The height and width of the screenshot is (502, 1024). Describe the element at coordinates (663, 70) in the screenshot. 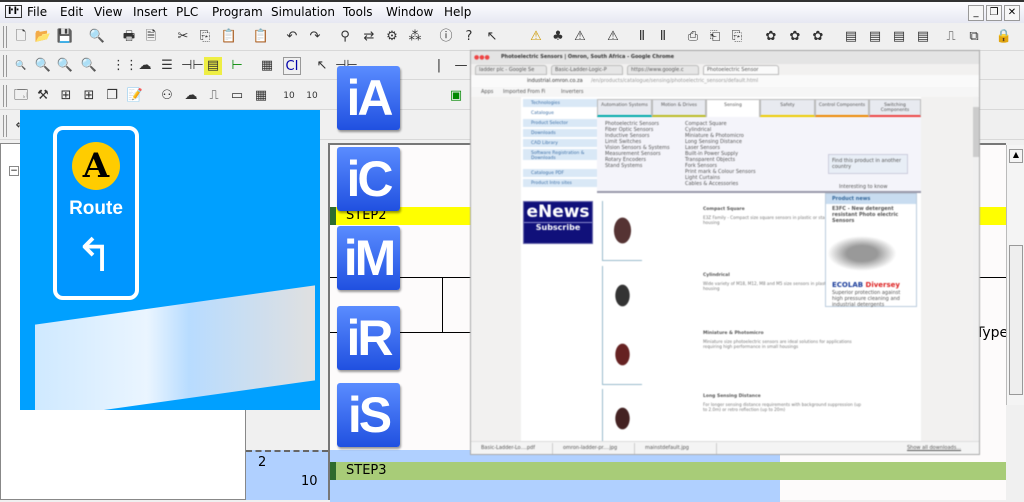

I see `browser-tab: https://www.google.c` at that location.